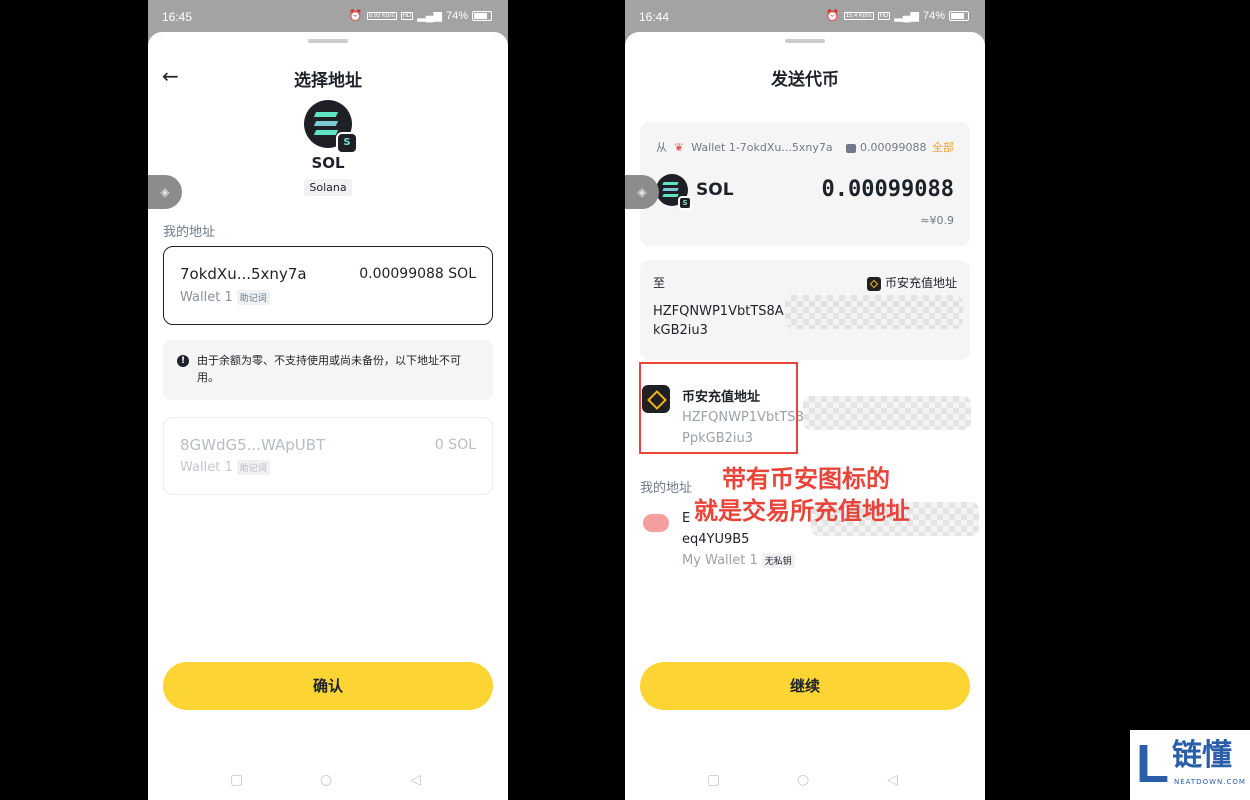 The width and height of the screenshot is (1250, 800). I want to click on watermark-logo: L 链懂 NEATDOWN.COM, so click(1190, 765).